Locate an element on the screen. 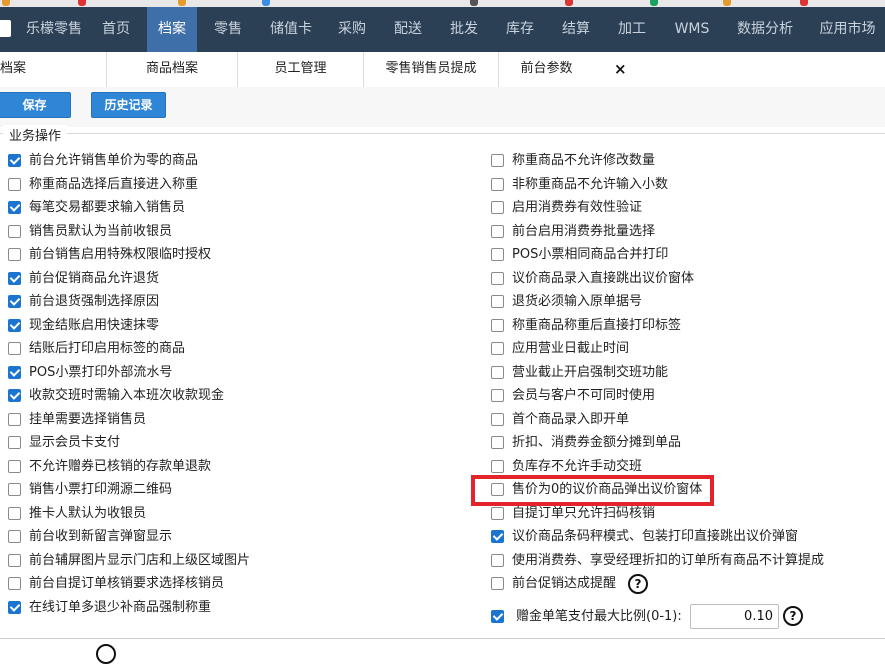 The image size is (885, 664). option-label: 负库存不允许手动交班 is located at coordinates (577, 466).